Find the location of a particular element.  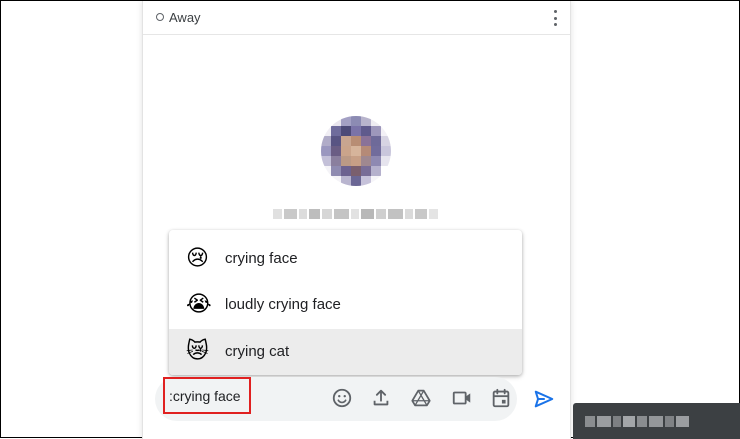

emoji-suggestion-label: crying cat is located at coordinates (257, 351).